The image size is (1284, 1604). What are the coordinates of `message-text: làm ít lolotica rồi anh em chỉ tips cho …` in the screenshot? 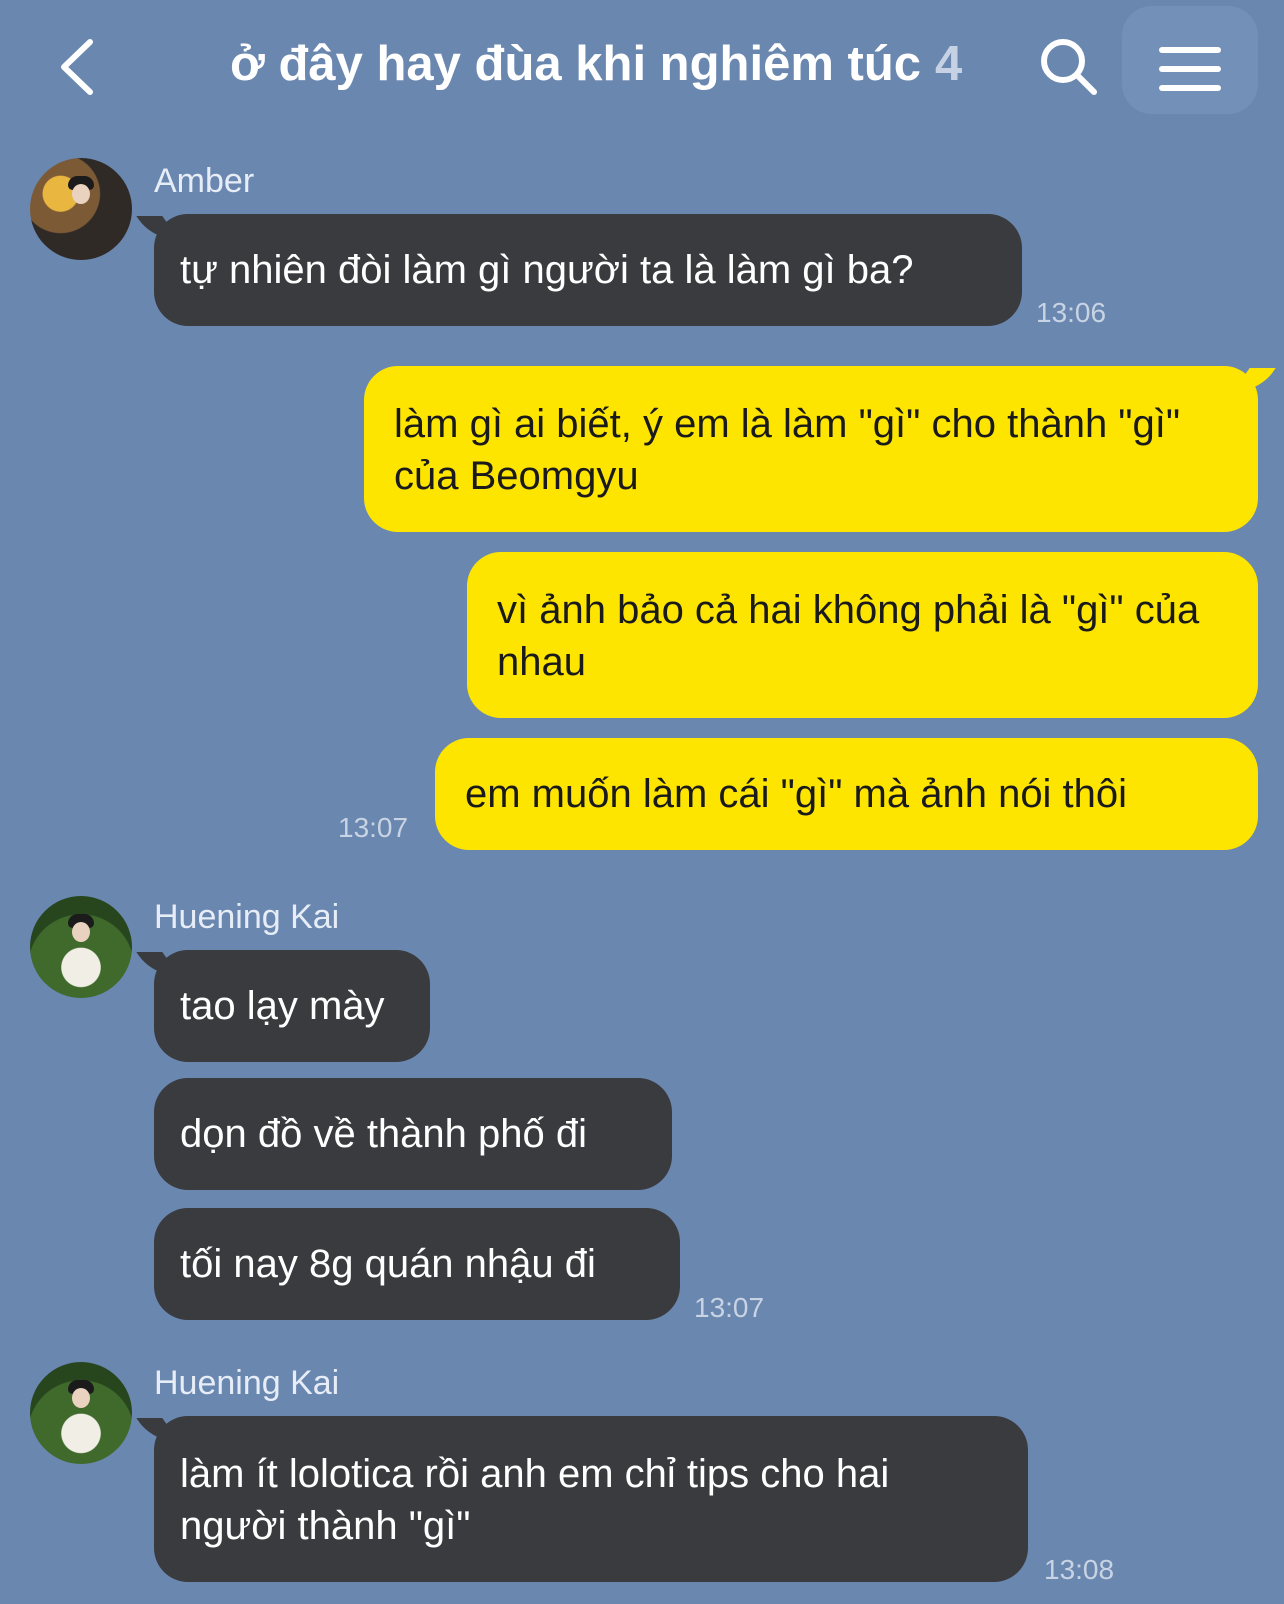 It's located at (535, 1500).